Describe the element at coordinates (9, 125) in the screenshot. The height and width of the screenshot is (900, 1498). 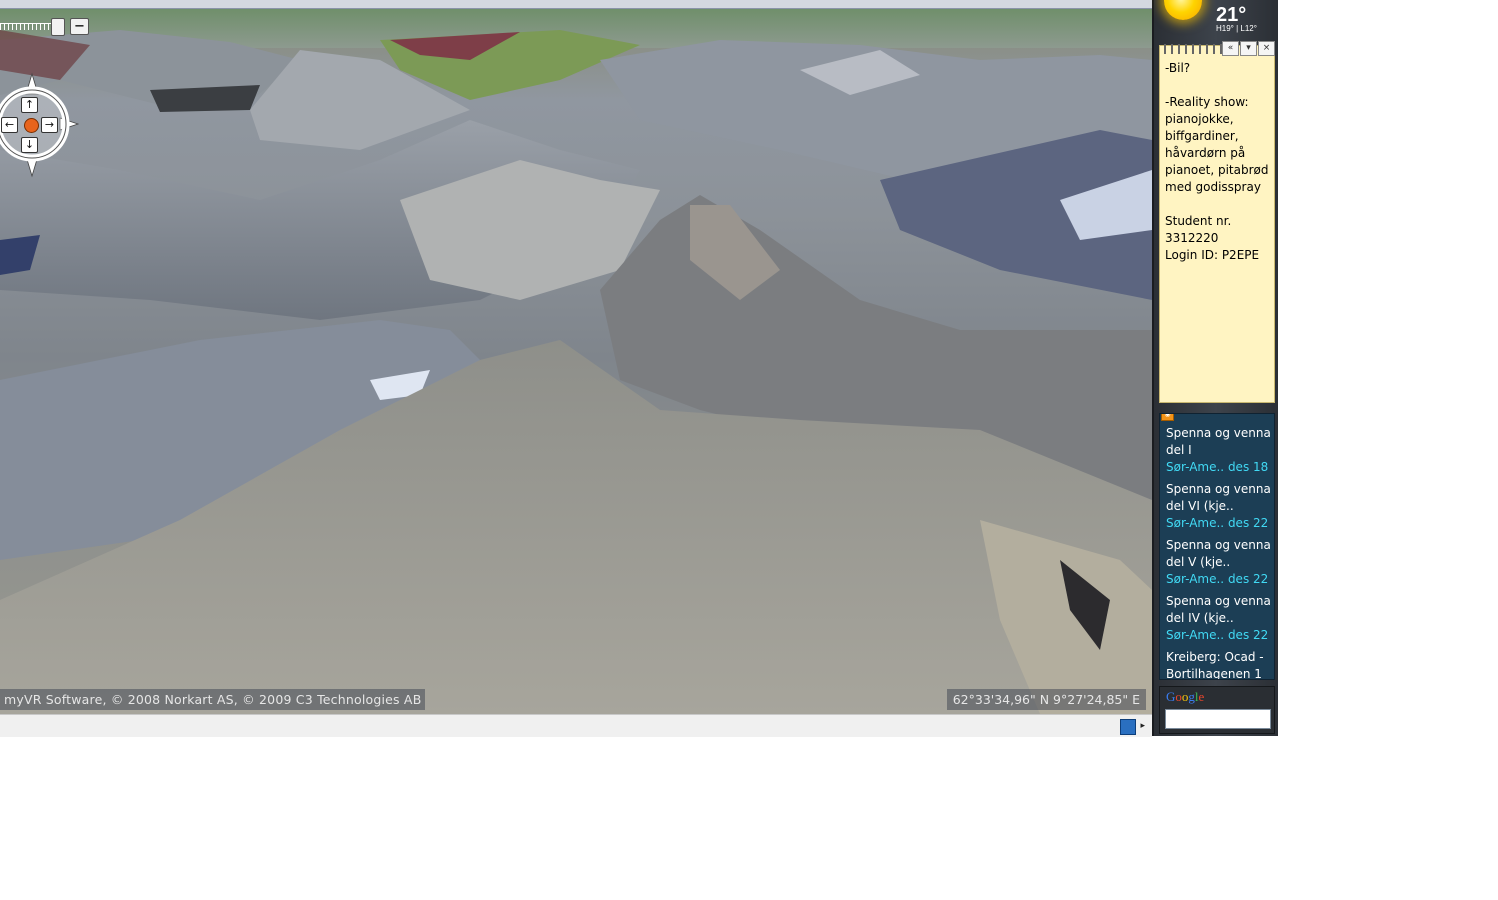
I see `pan-left-button: ←` at that location.